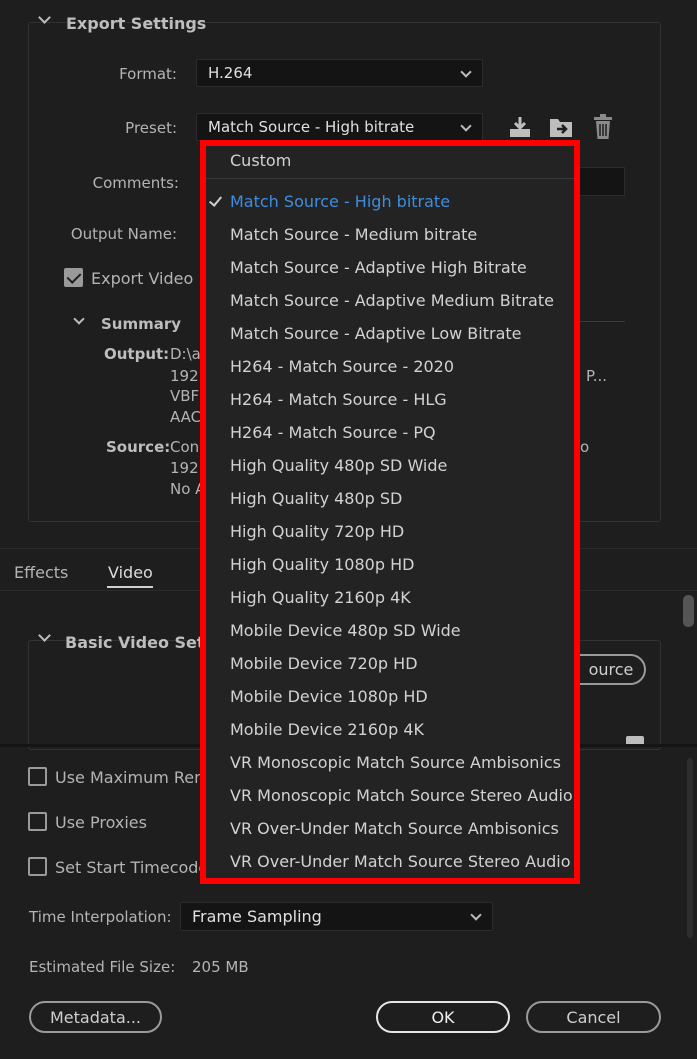  Describe the element at coordinates (135, 183) in the screenshot. I see `comments-label: Comments:` at that location.